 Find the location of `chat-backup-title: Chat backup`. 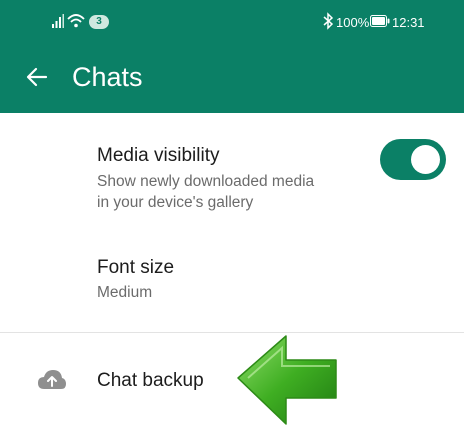

chat-backup-title: Chat backup is located at coordinates (150, 380).